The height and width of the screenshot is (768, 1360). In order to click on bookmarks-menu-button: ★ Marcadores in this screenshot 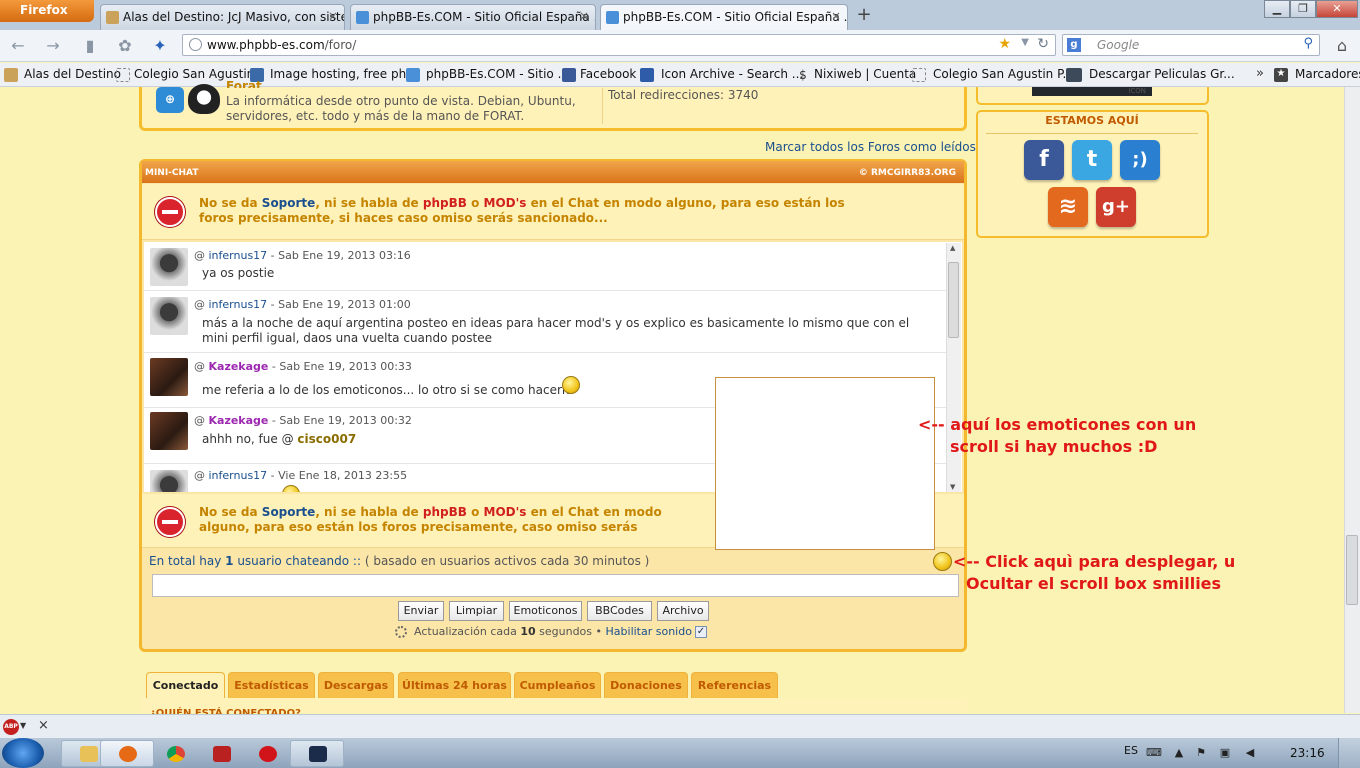, I will do `click(1317, 74)`.